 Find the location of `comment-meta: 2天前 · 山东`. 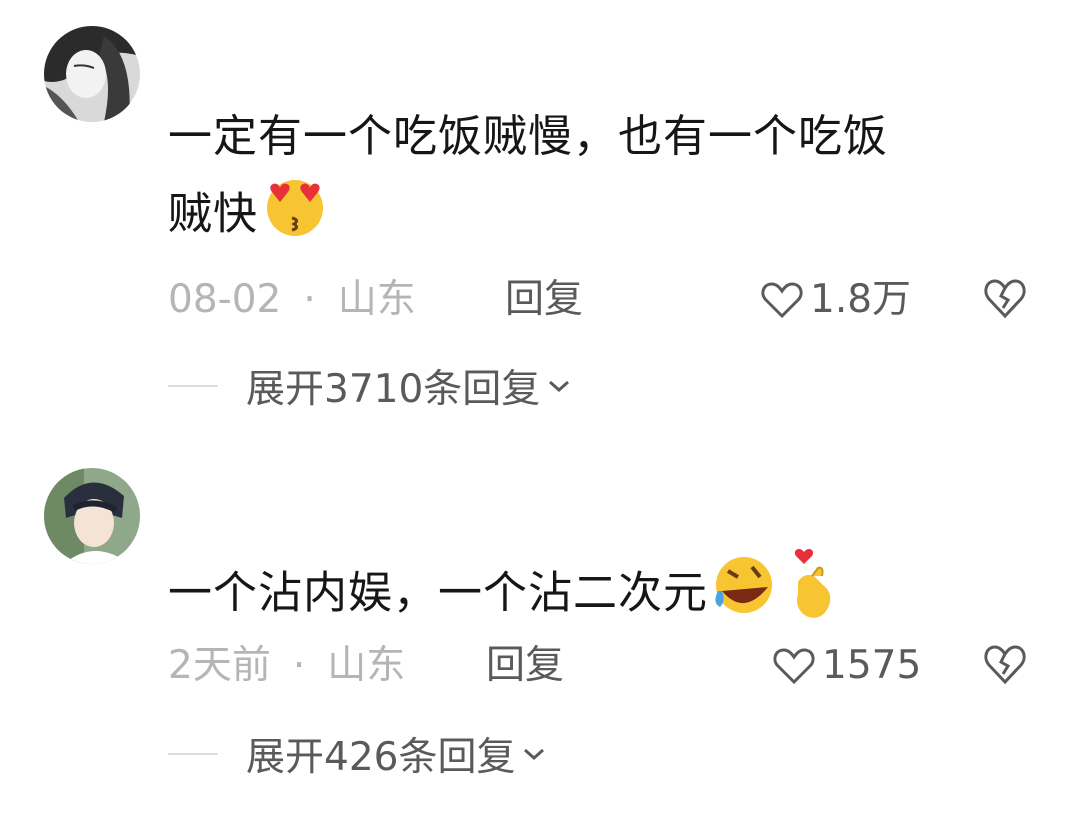

comment-meta: 2天前 · 山东 is located at coordinates (286, 666).